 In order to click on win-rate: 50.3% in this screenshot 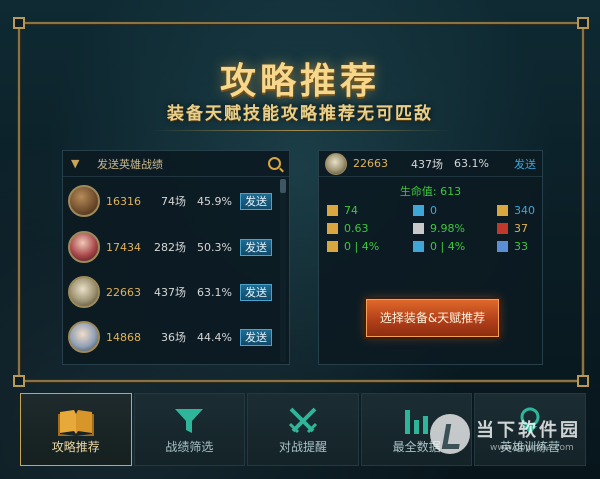, I will do `click(214, 247)`.